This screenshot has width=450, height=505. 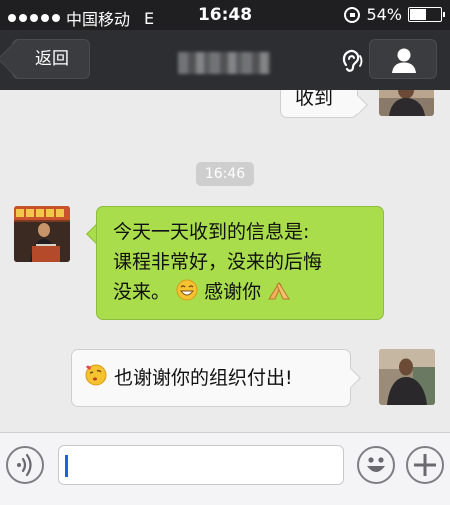 I want to click on voice-input-button, so click(x=25, y=465).